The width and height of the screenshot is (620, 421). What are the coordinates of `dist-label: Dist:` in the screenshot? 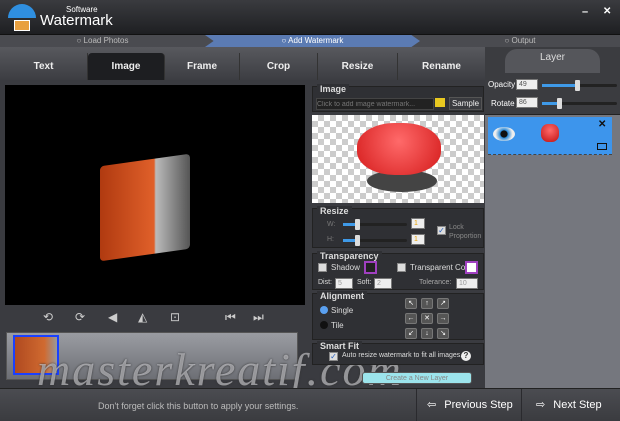 It's located at (325, 282).